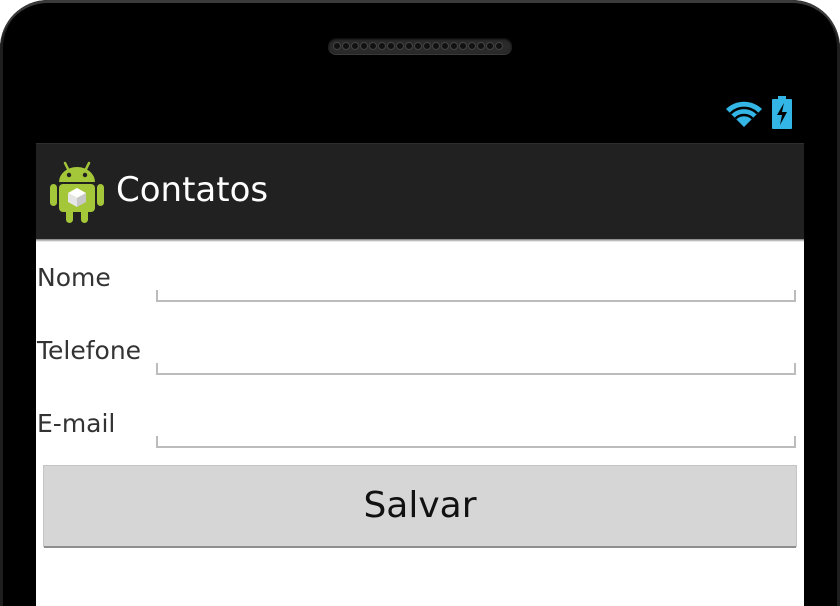 The image size is (840, 606). Describe the element at coordinates (782, 115) in the screenshot. I see `battery-charging-icon` at that location.